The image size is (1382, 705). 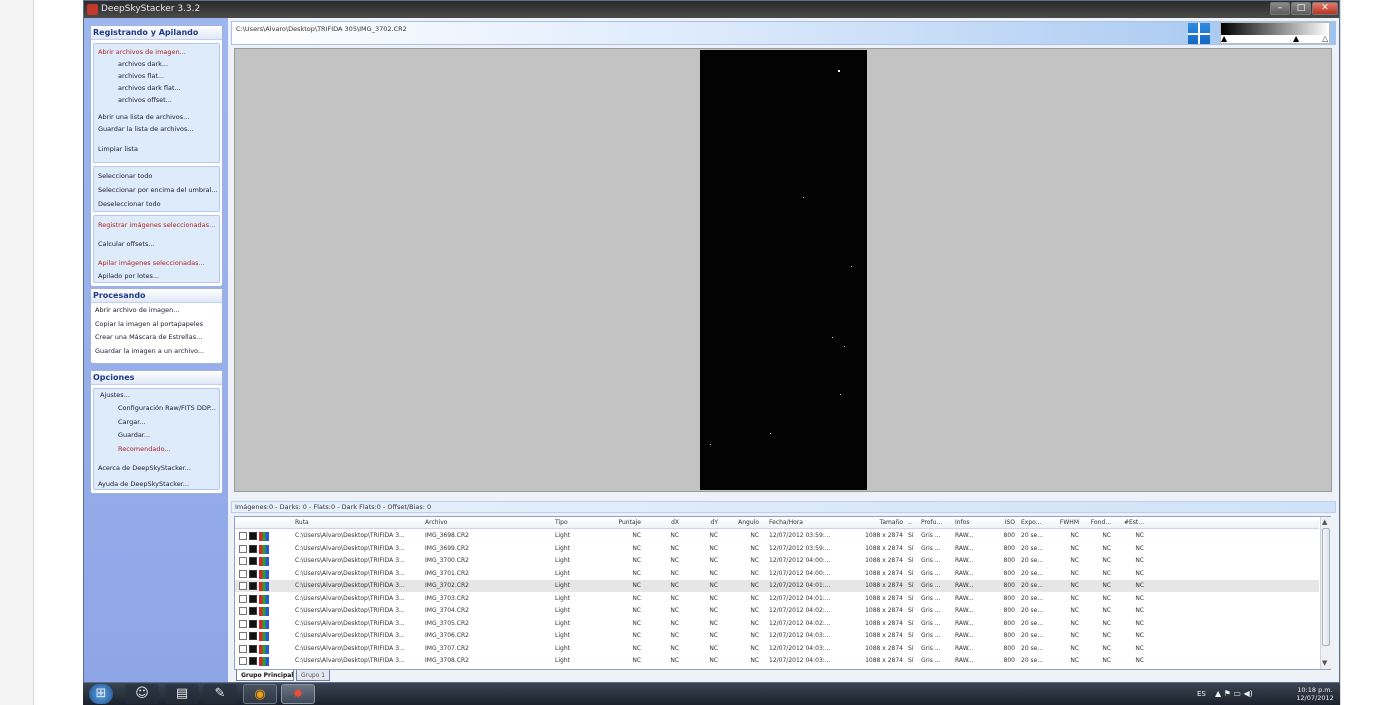 I want to click on column-header: Angulo, so click(x=743, y=522).